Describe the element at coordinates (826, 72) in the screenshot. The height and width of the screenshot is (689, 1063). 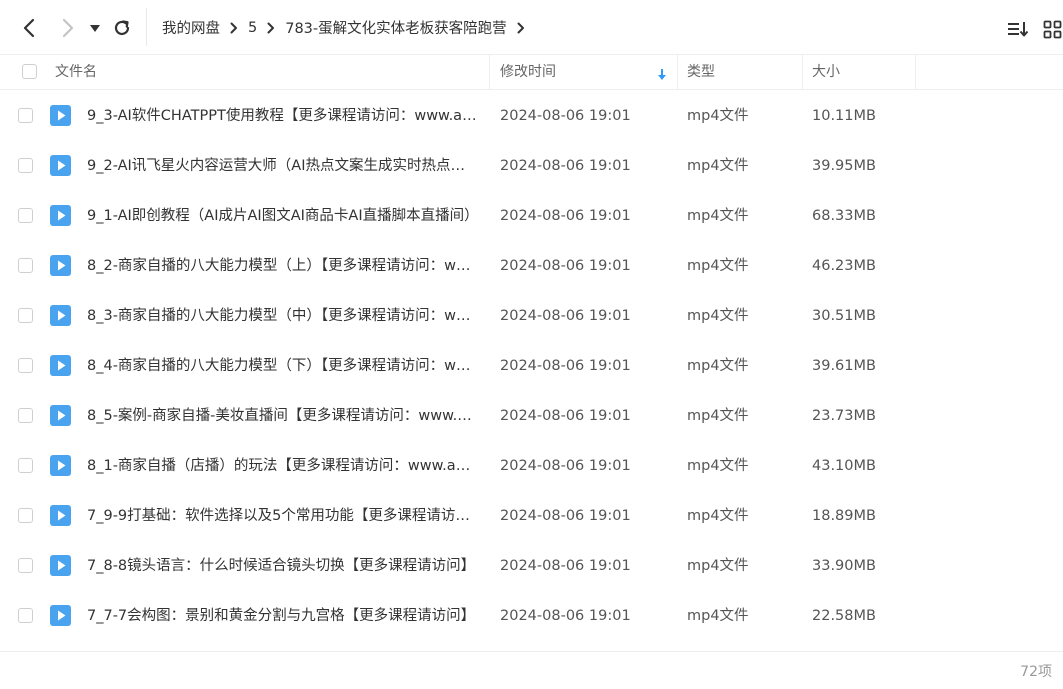
I see `column-header-size: 大小` at that location.